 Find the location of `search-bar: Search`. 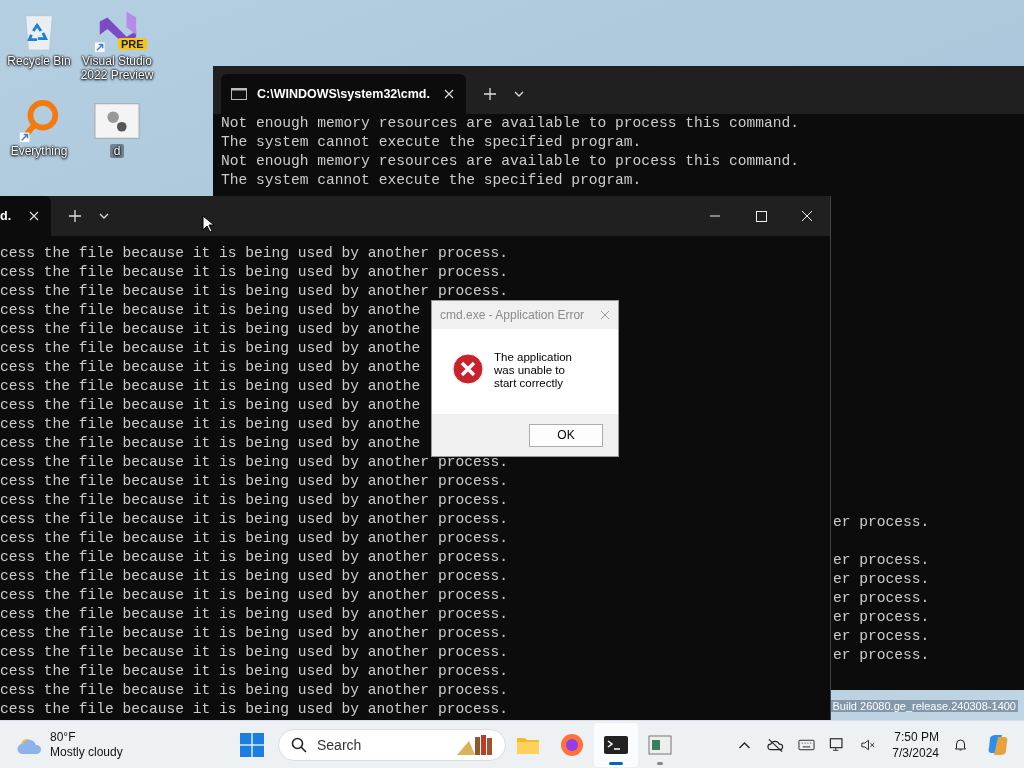

search-bar: Search is located at coordinates (392, 744).